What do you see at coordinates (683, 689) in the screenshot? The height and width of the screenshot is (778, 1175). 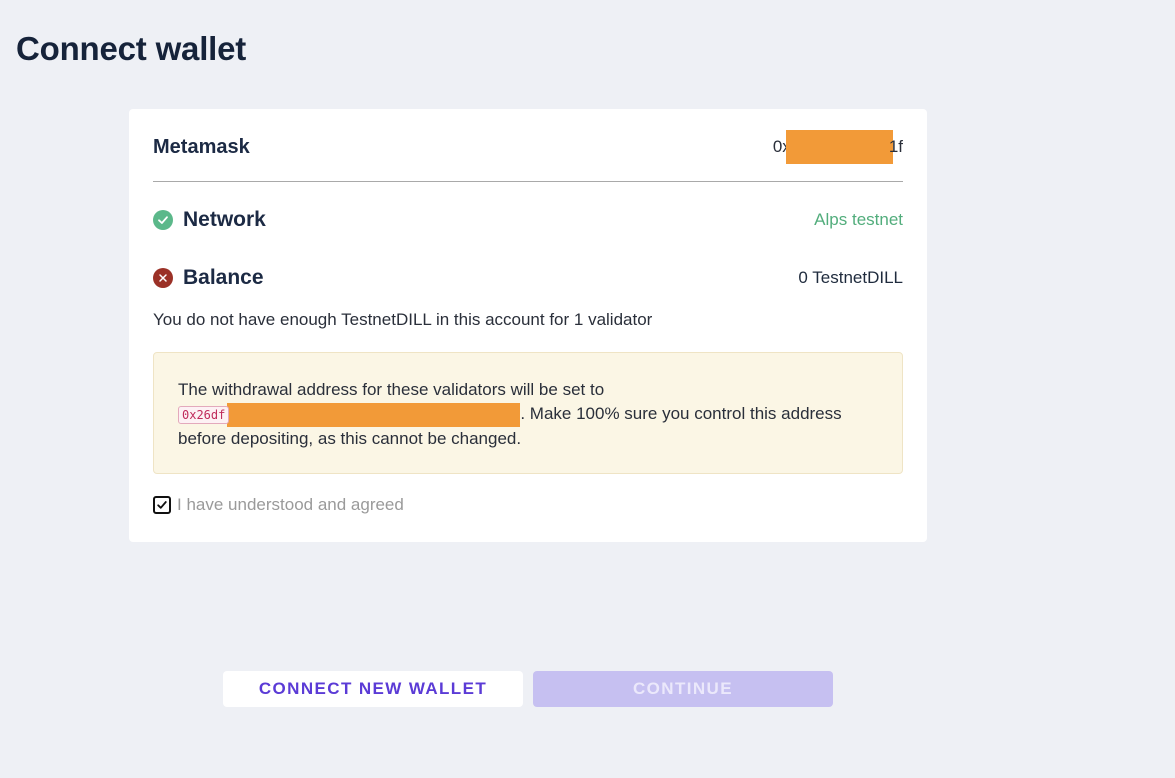 I see `continue-button: CONTINUE` at bounding box center [683, 689].